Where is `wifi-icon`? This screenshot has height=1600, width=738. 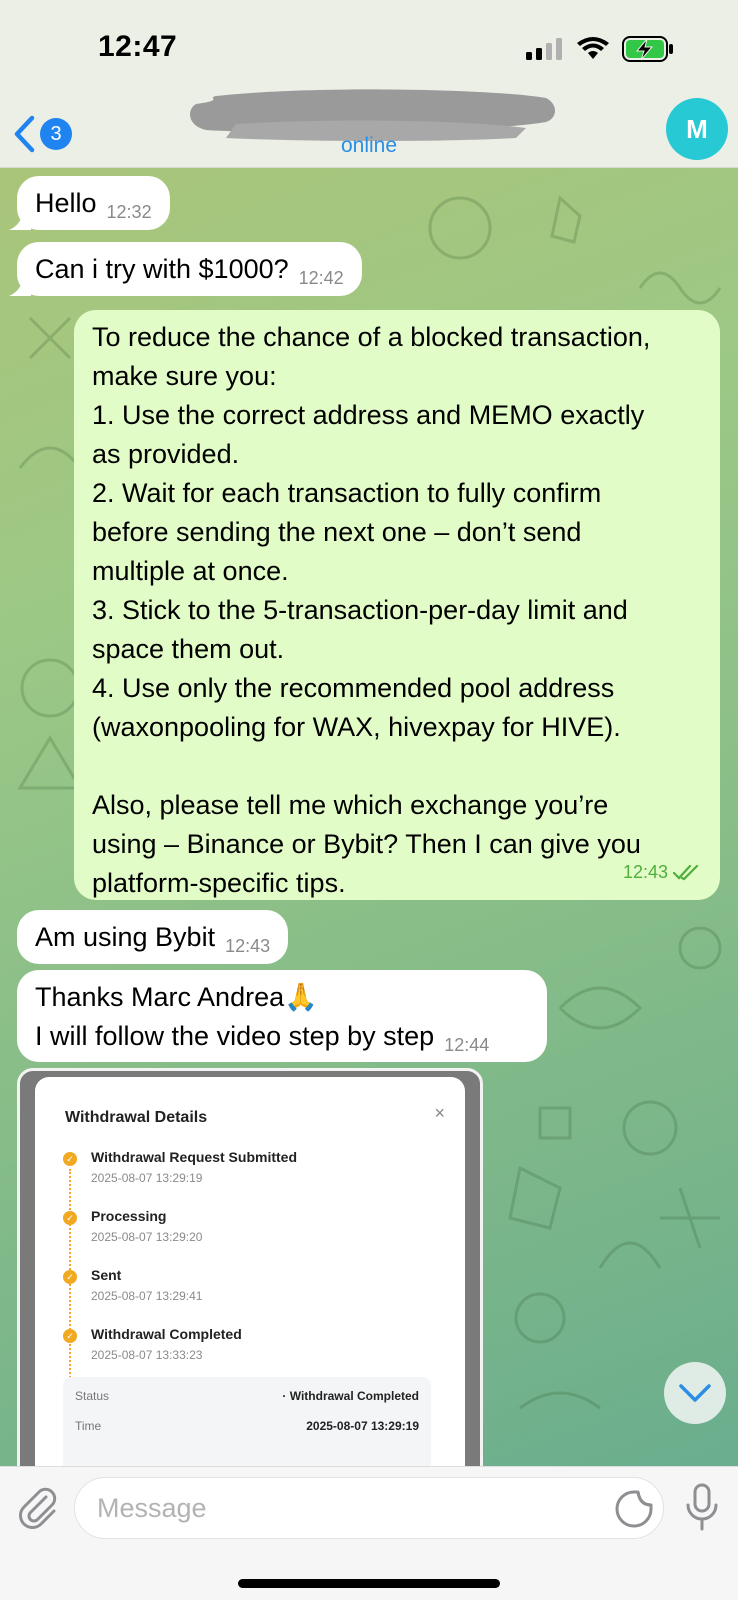 wifi-icon is located at coordinates (593, 48).